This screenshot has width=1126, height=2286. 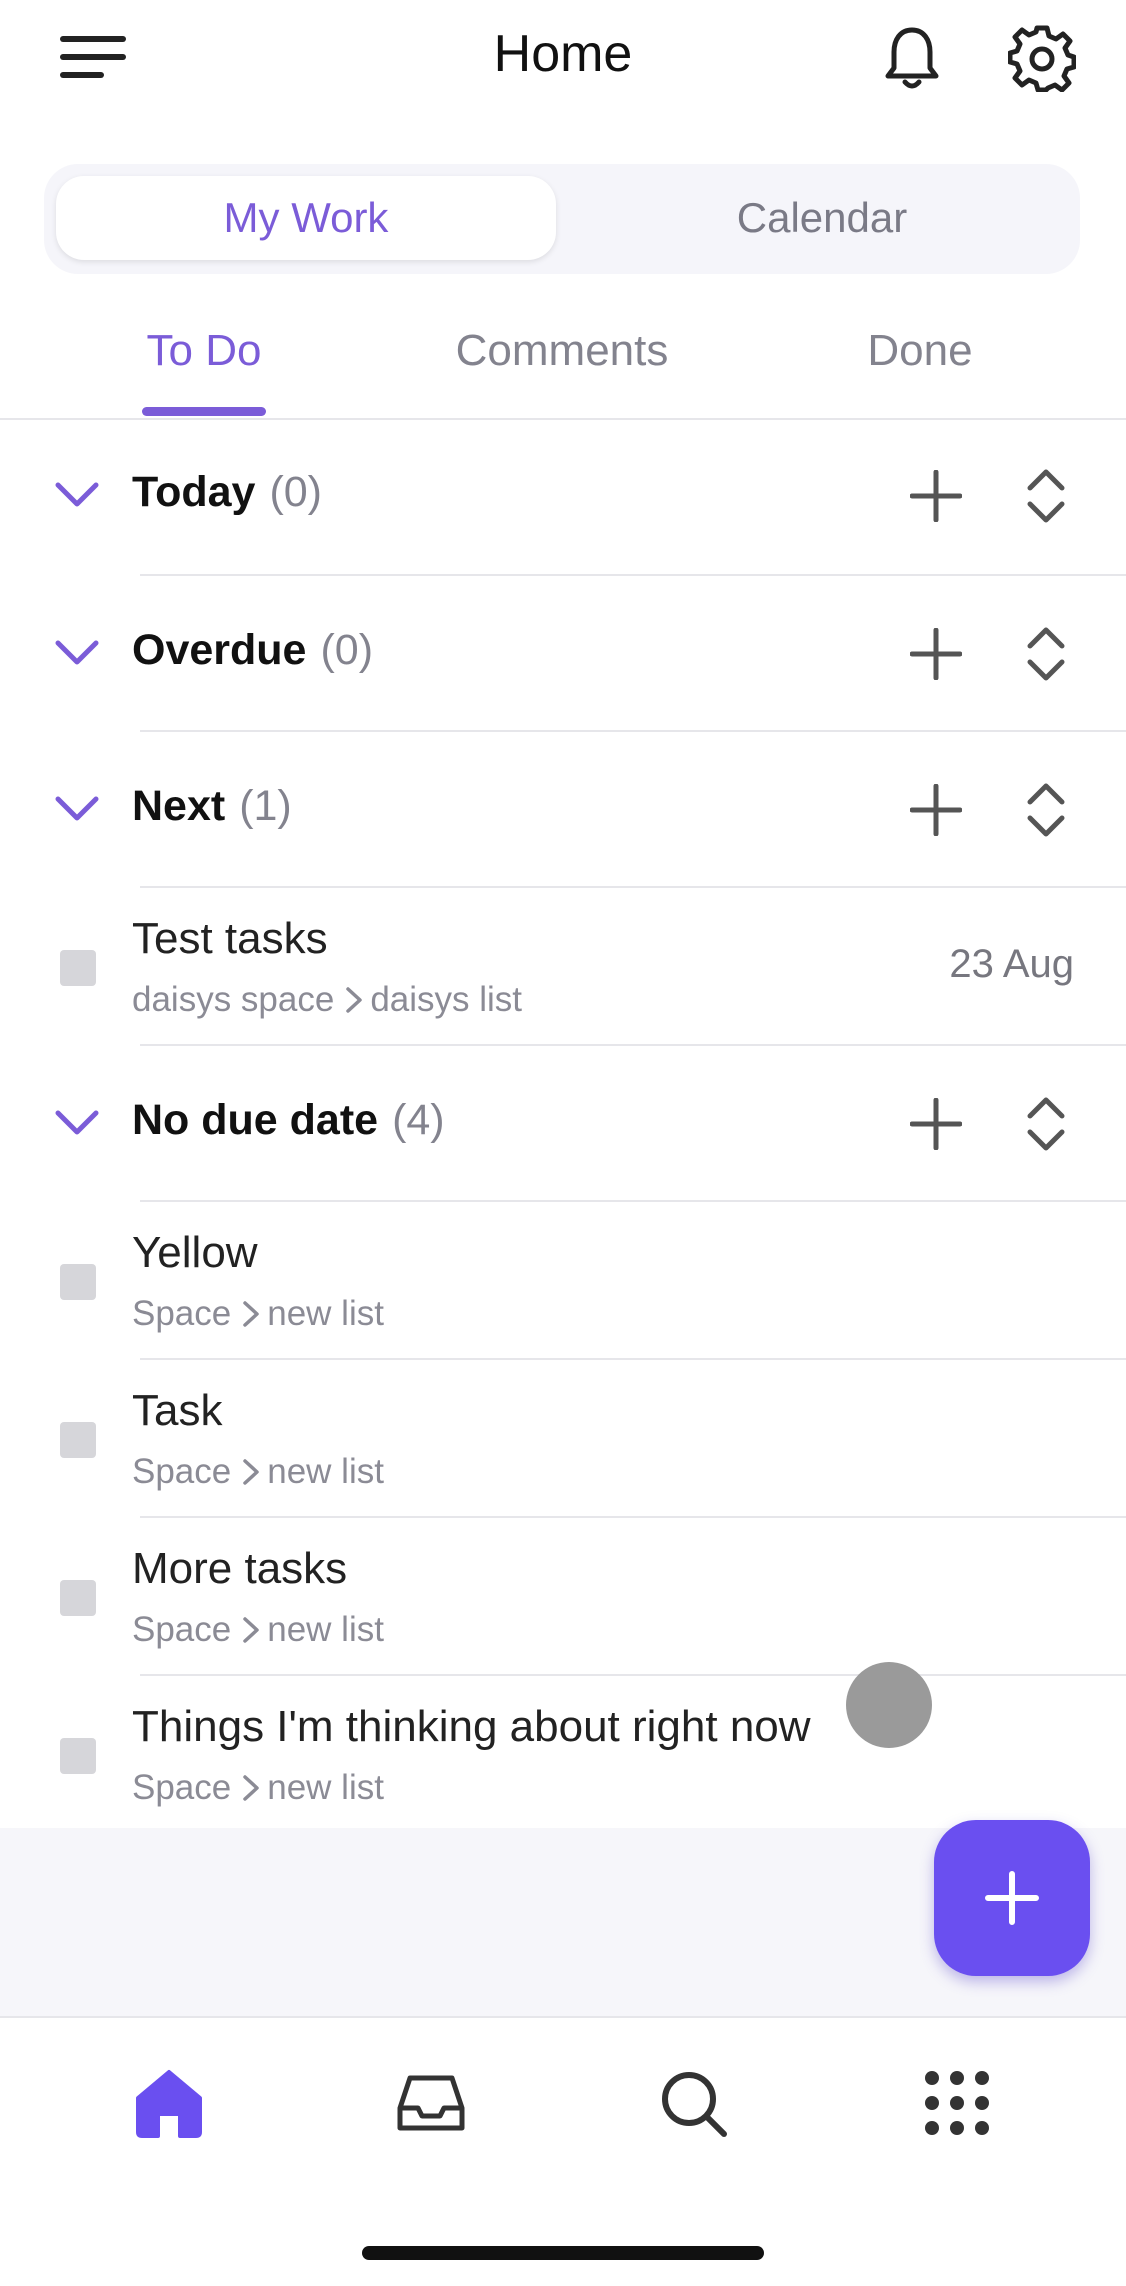 I want to click on section-title: Next (1), so click(x=212, y=806).